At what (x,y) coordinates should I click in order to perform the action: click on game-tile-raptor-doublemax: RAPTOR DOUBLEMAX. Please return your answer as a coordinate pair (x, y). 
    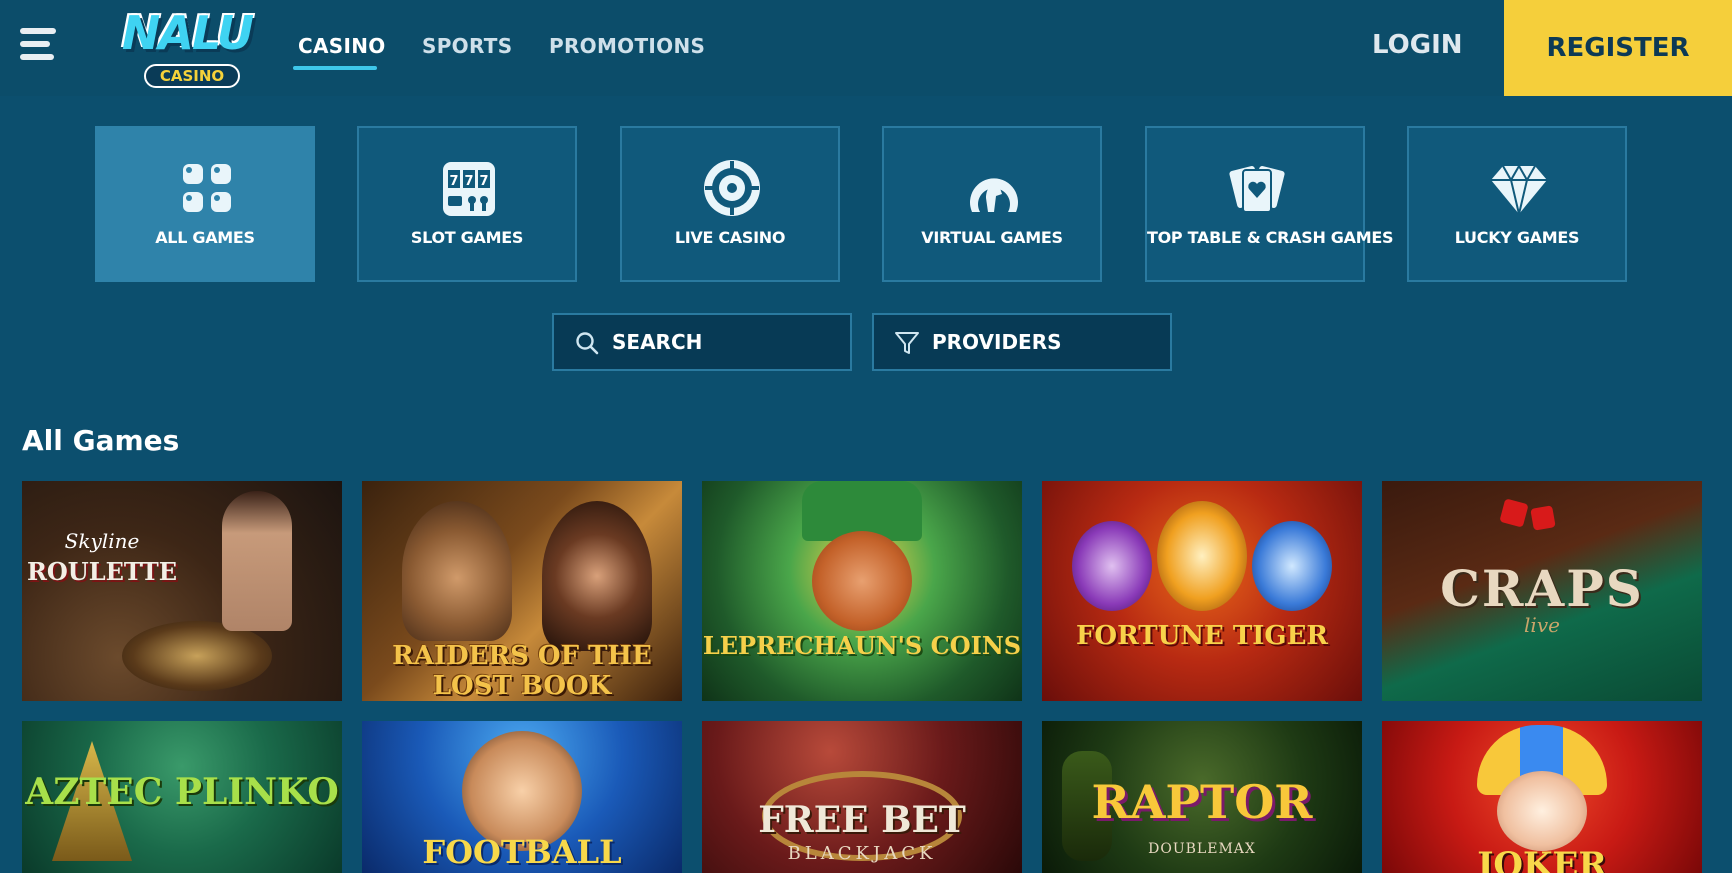
    Looking at the image, I should click on (1202, 797).